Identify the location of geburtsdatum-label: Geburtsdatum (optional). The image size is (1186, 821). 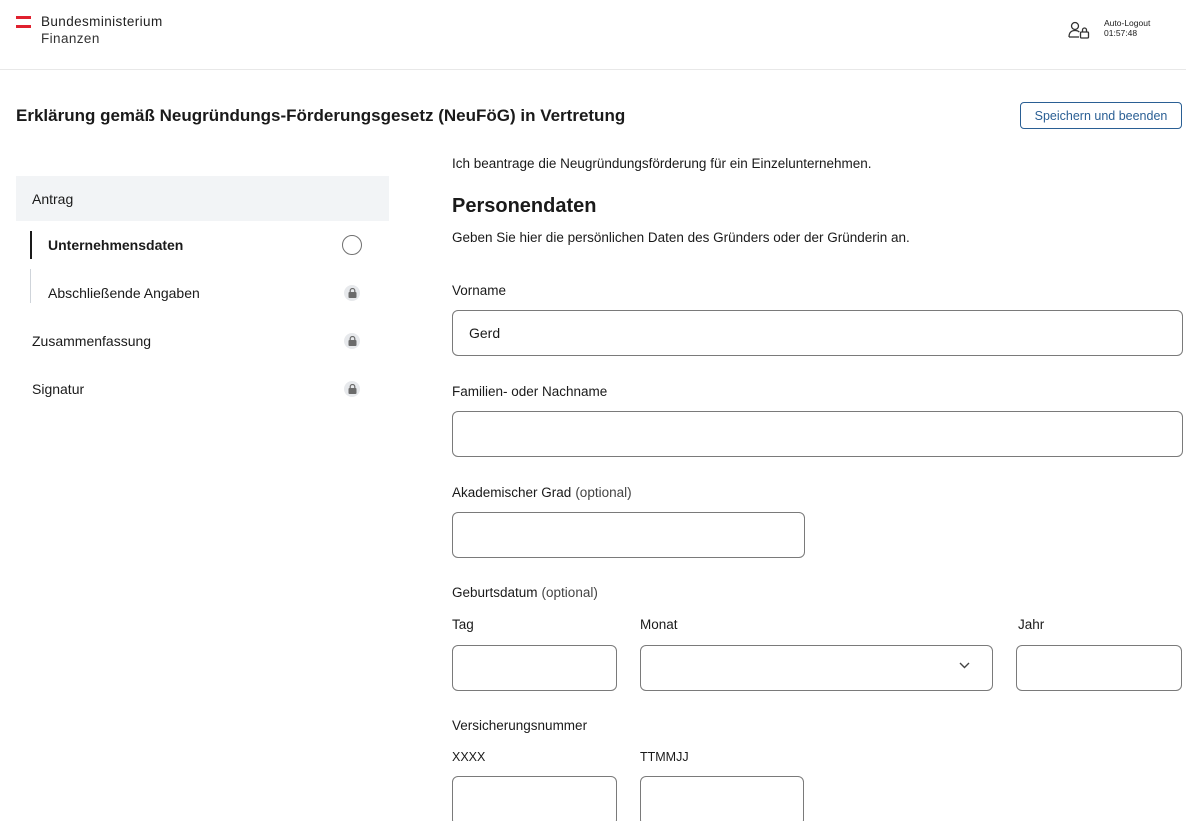
(525, 592).